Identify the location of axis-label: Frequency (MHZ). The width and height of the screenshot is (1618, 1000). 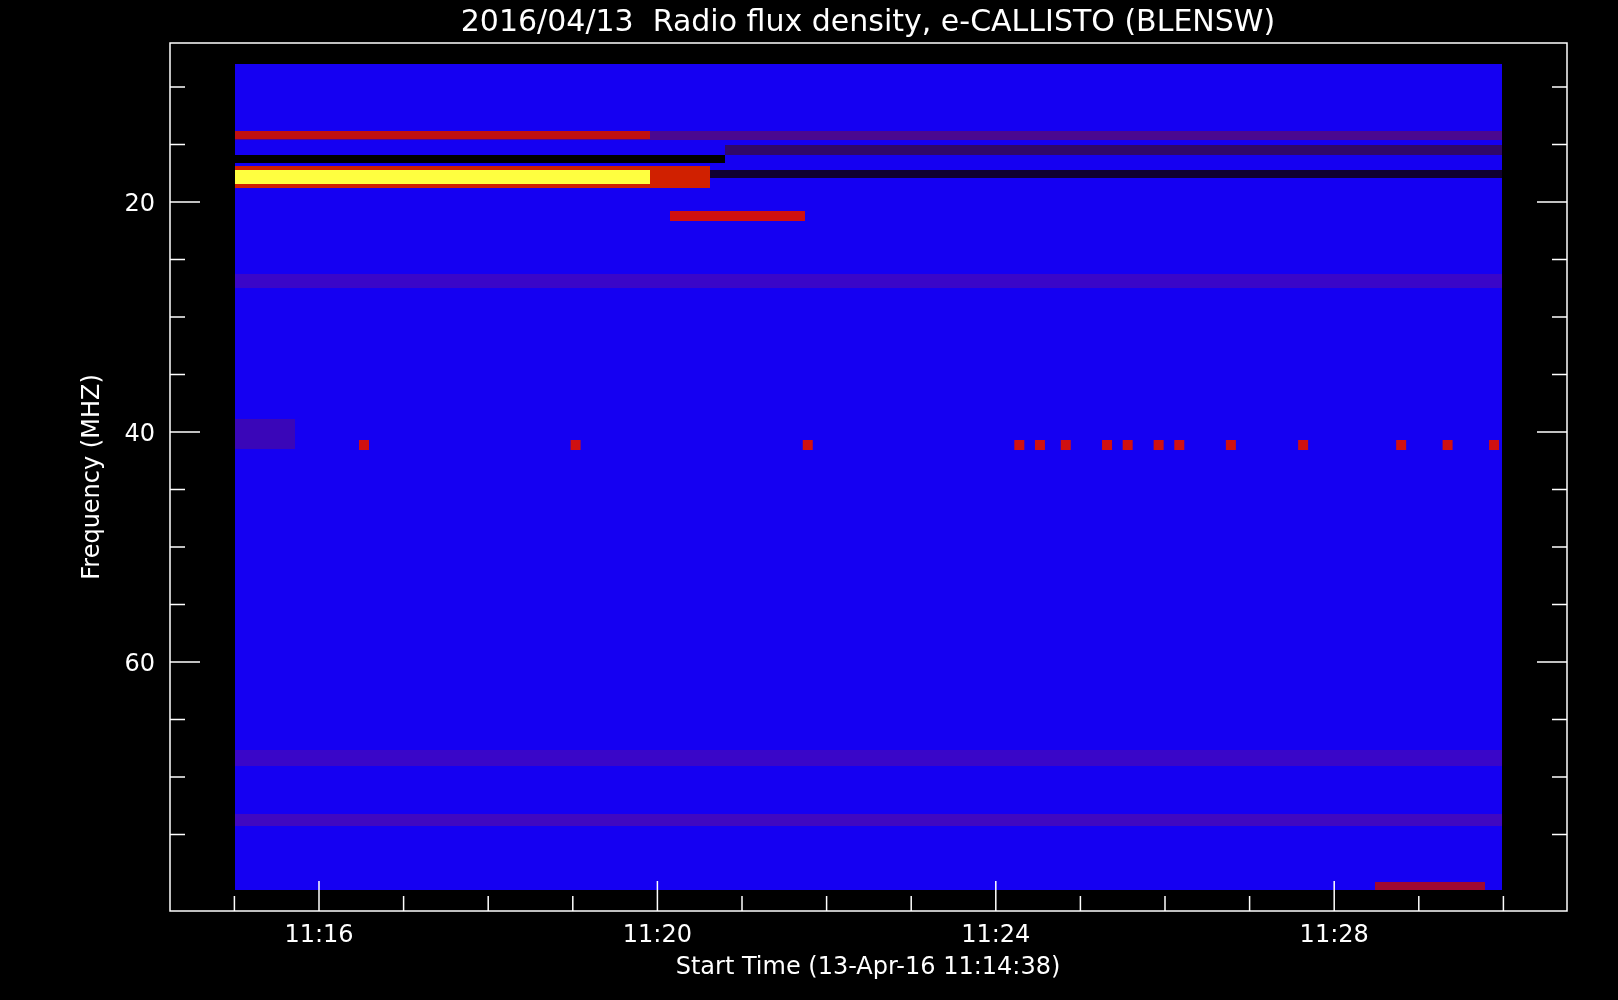
(91, 477).